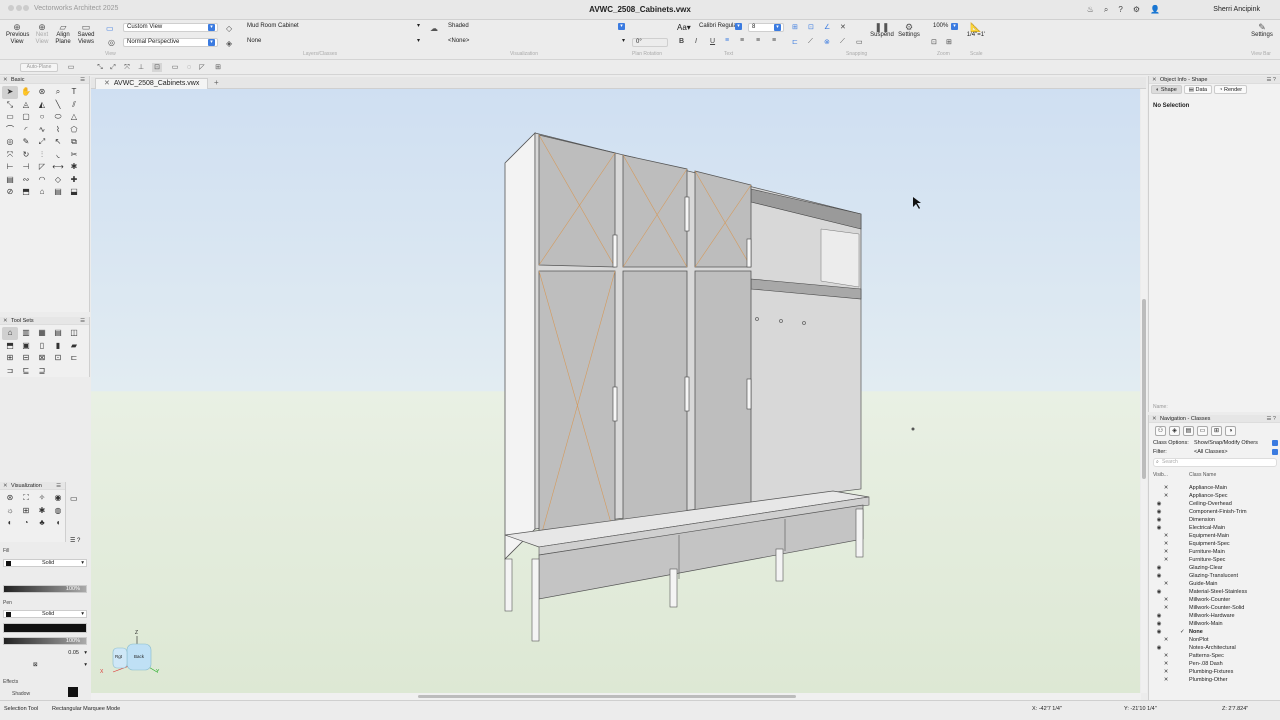 This screenshot has width=1280, height=720. I want to click on marquee-mode-icon: ⊡, so click(157, 67).